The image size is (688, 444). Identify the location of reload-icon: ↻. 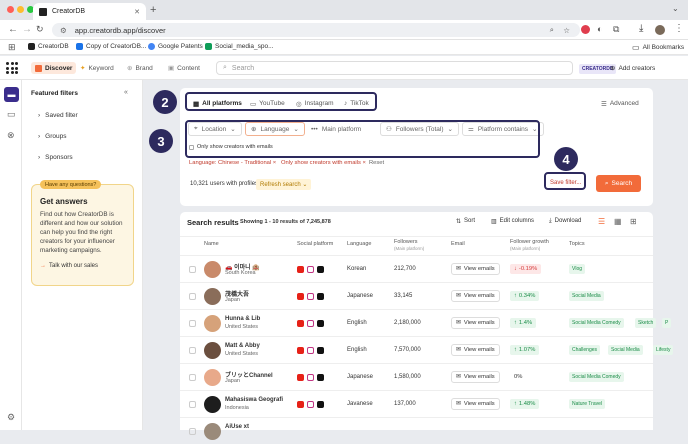
(40, 29).